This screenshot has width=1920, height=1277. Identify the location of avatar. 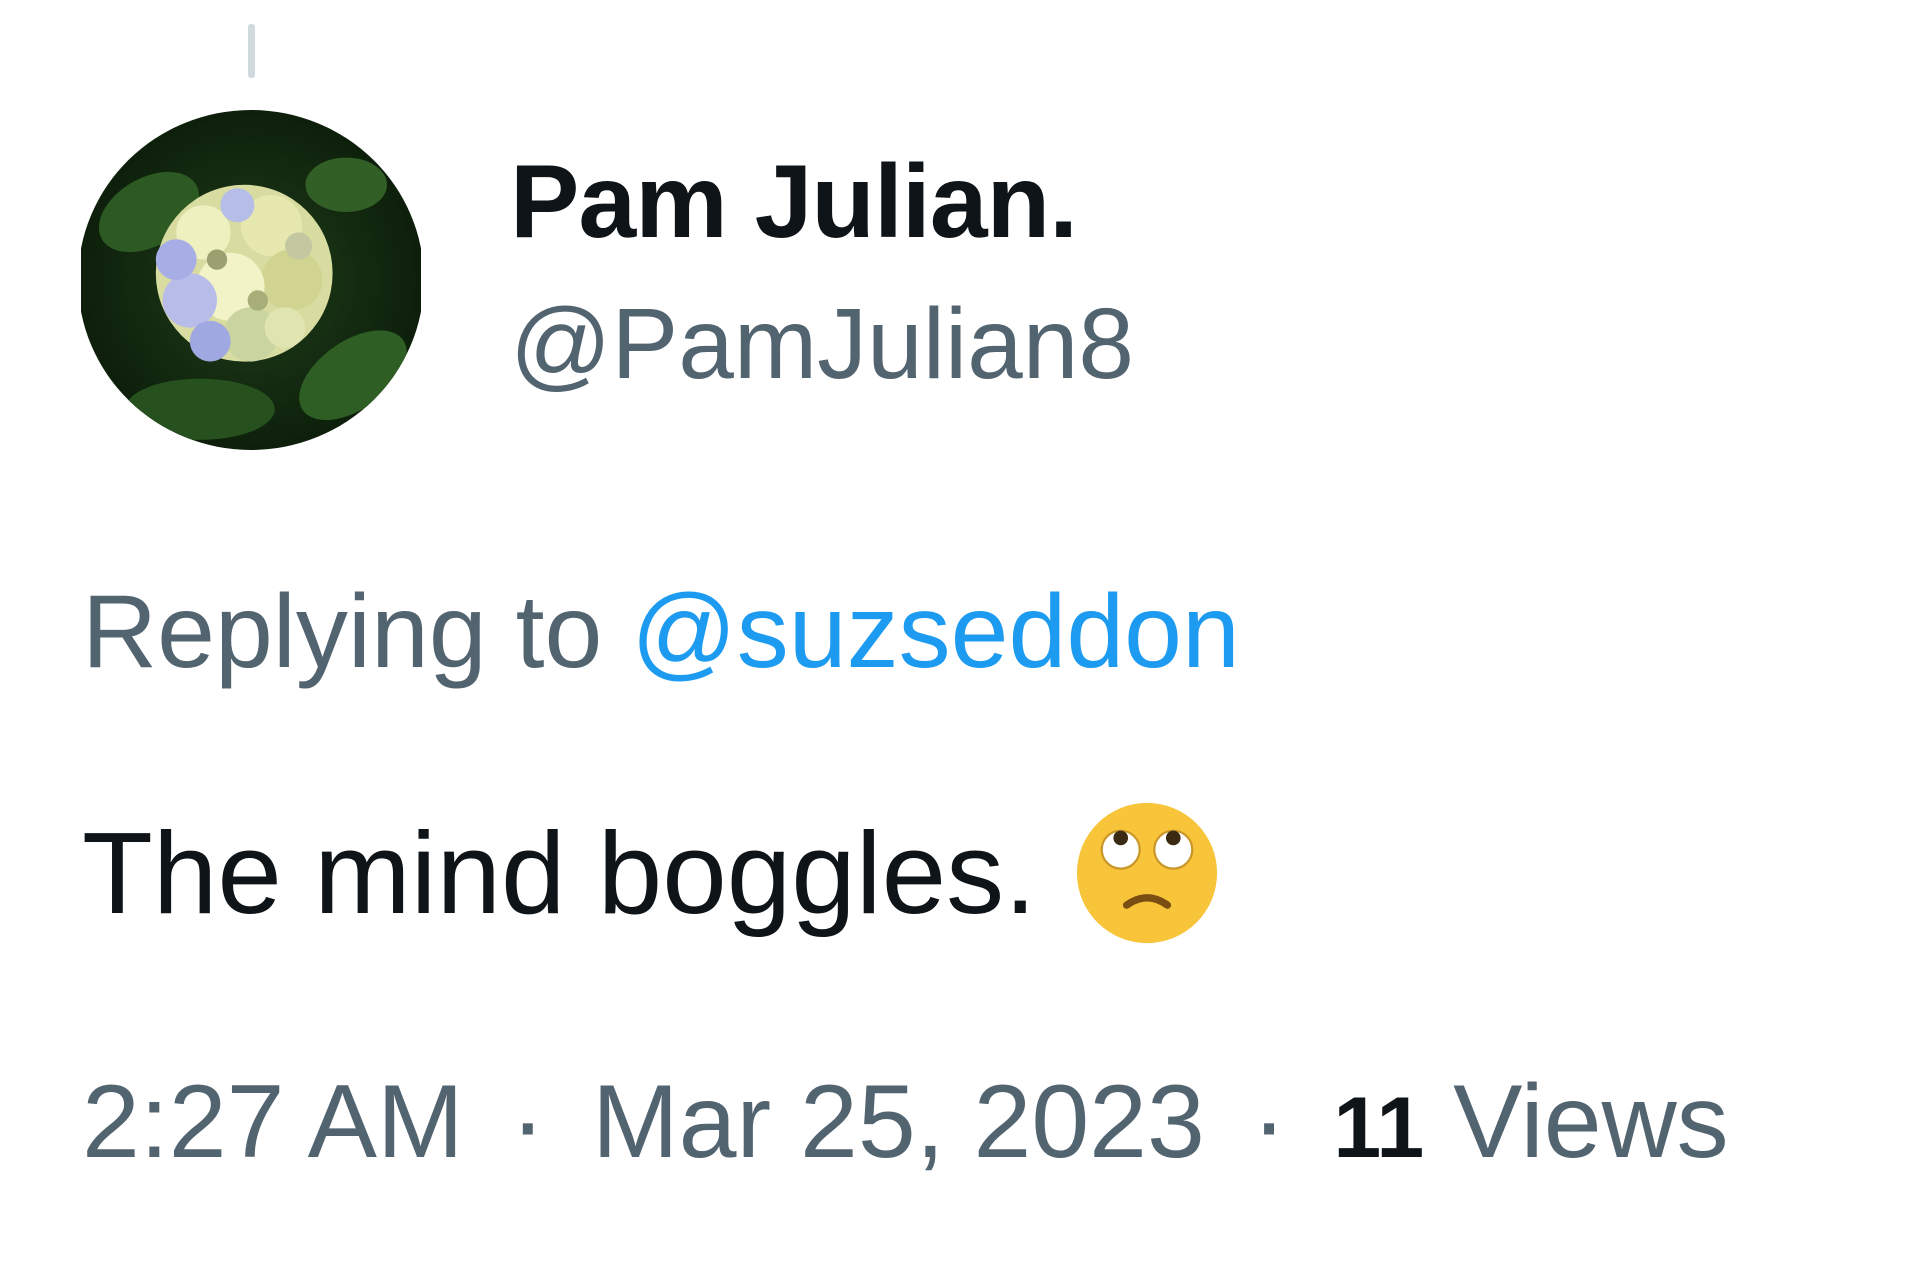
(251, 280).